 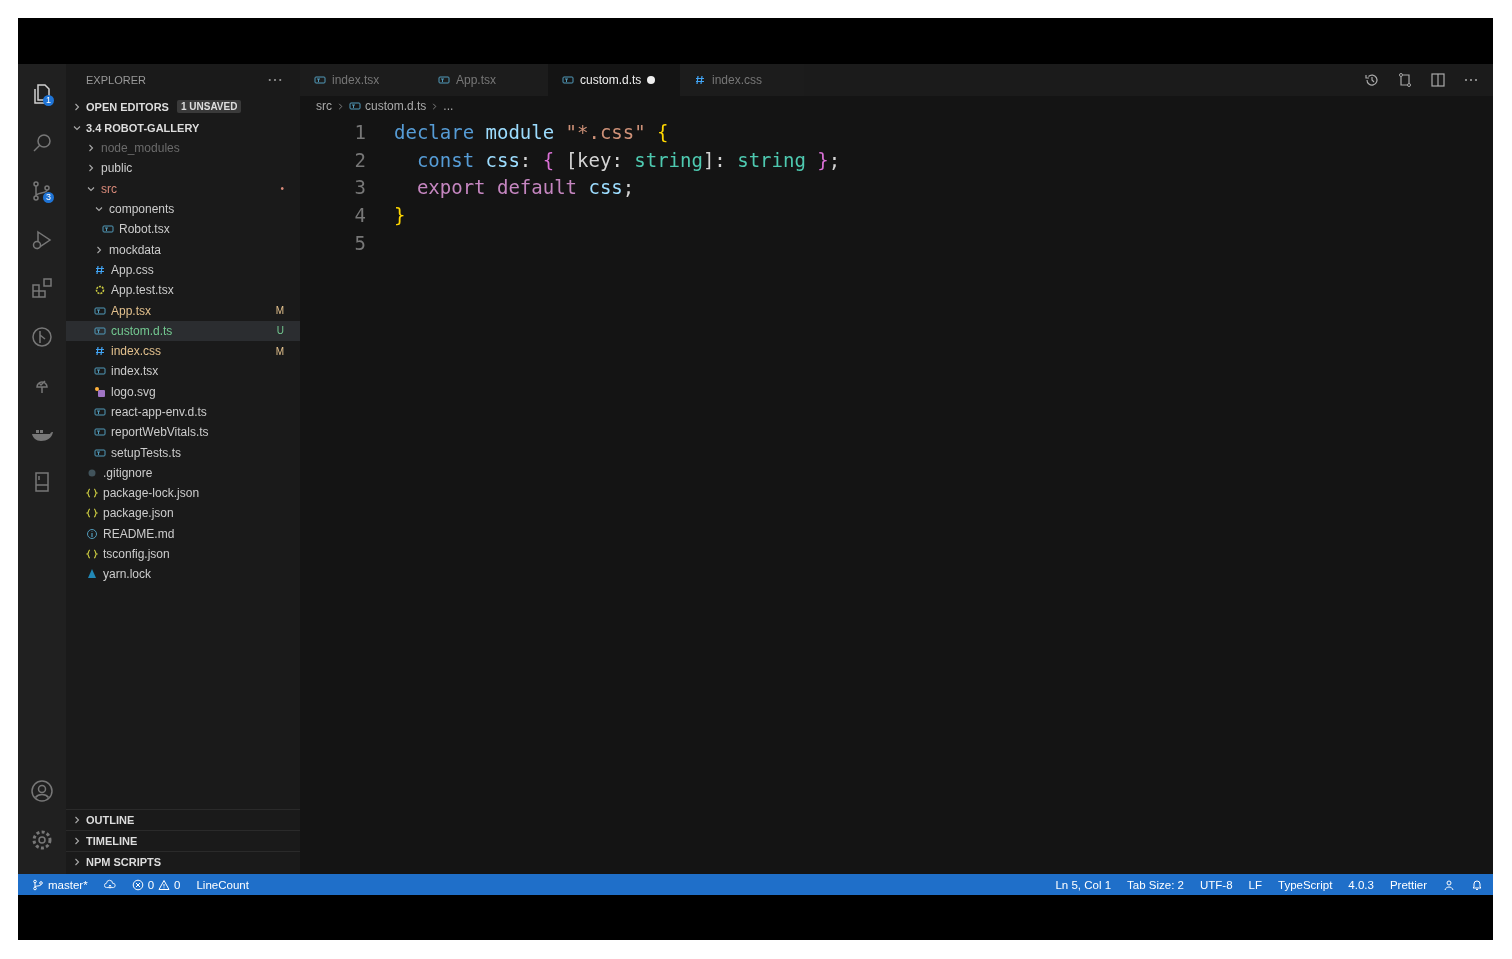 I want to click on section-header: TIMELINE, so click(x=183, y=840).